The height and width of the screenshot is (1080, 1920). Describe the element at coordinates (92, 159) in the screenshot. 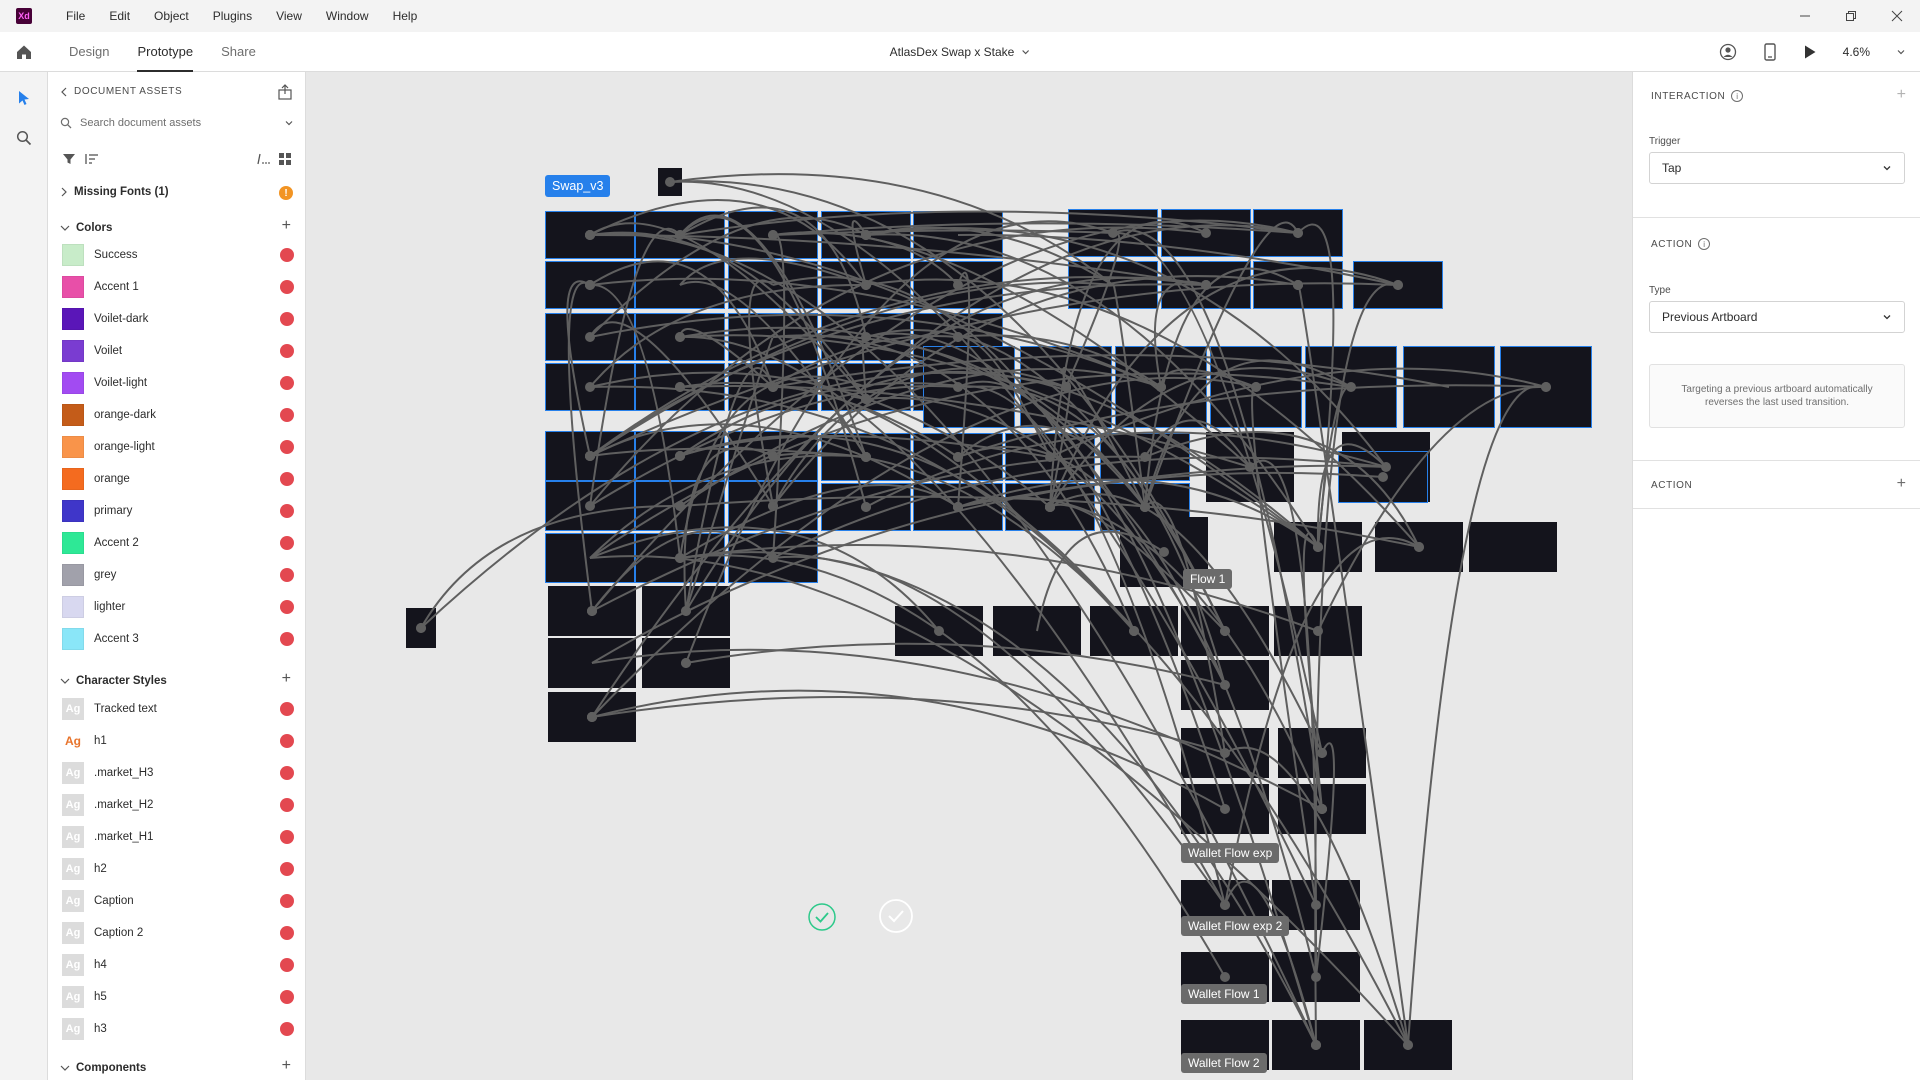

I see `sort-icon` at that location.